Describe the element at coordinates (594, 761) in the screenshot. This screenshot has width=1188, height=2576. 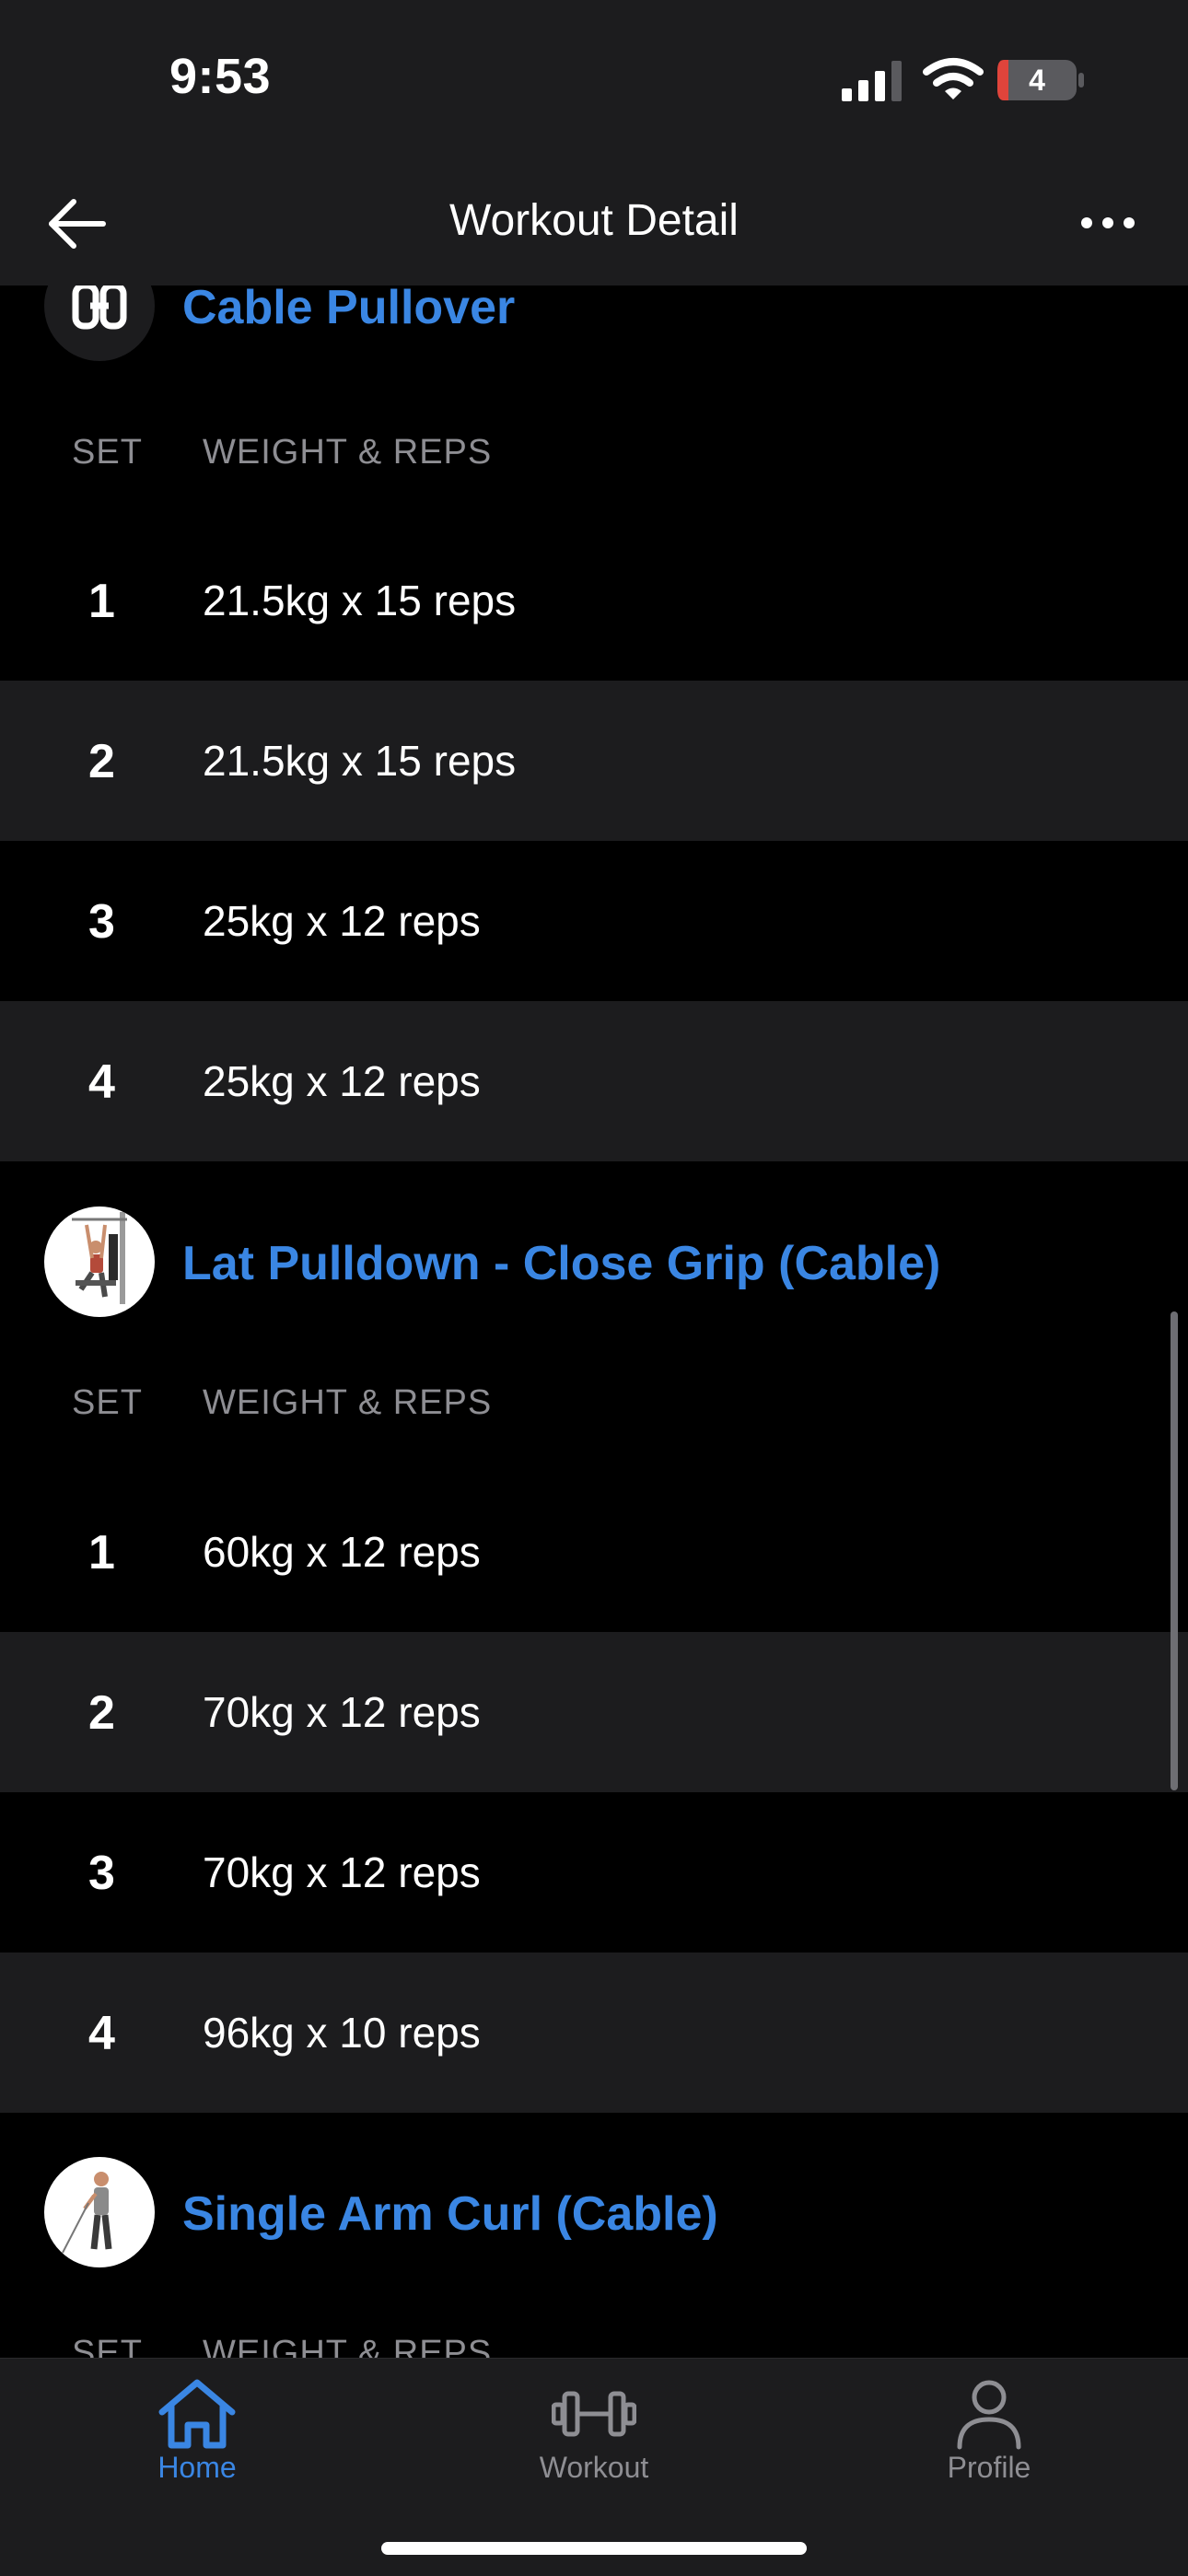
I see `set-row: 2 21.5kg x 15 reps` at that location.